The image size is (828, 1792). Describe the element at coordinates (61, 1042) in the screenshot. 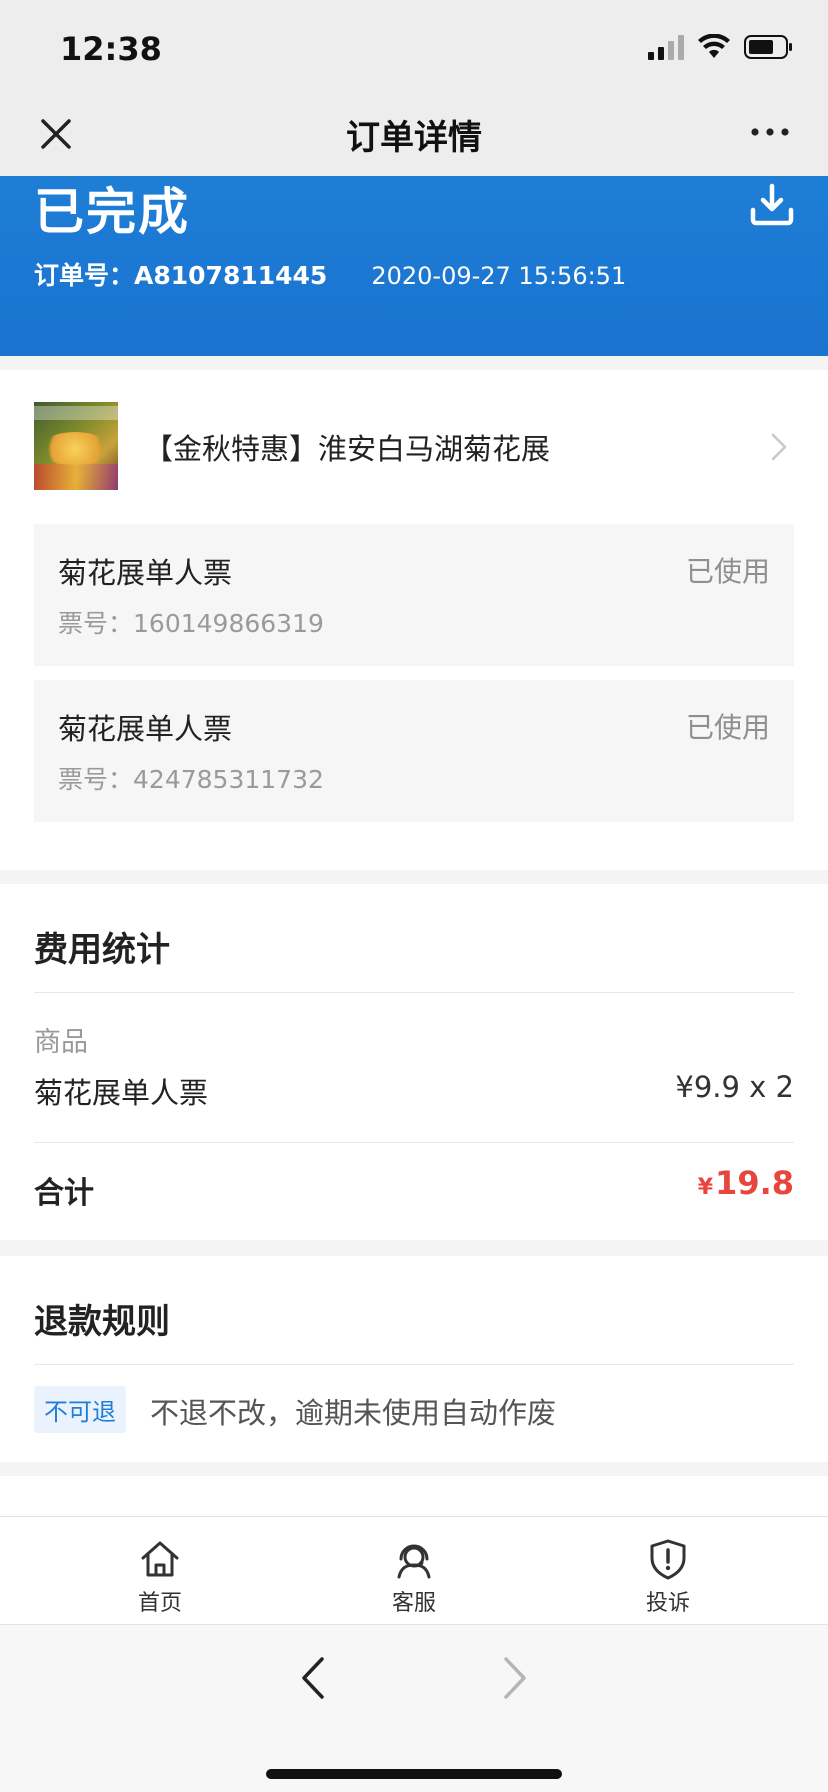

I see `goods-label: 商品` at that location.